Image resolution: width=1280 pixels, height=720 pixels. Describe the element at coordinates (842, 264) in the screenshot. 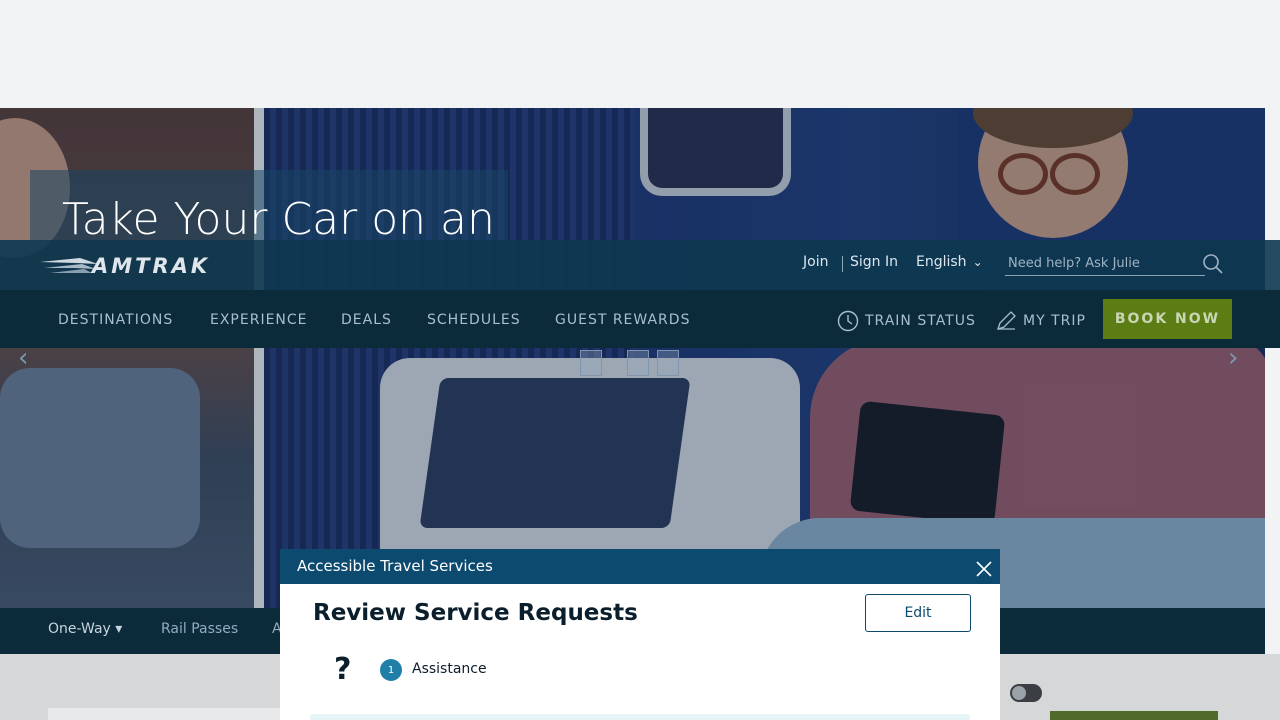

I see `divider` at that location.